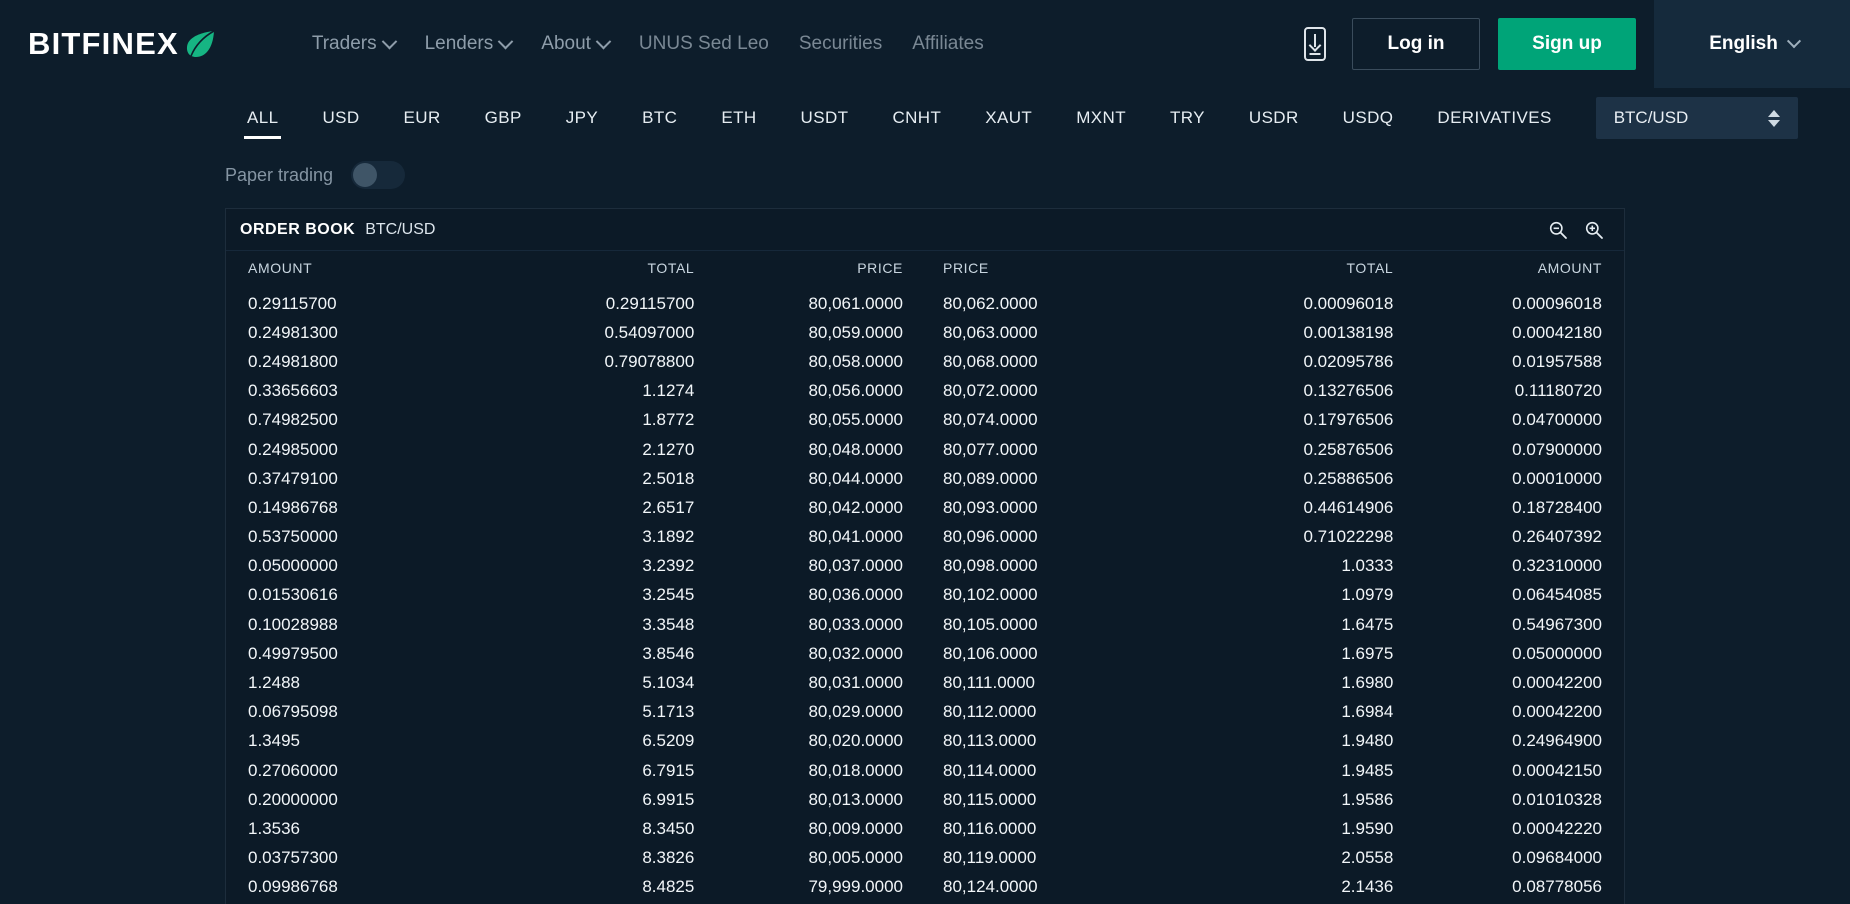  I want to click on asks-cell: 2.1436, so click(1367, 887).